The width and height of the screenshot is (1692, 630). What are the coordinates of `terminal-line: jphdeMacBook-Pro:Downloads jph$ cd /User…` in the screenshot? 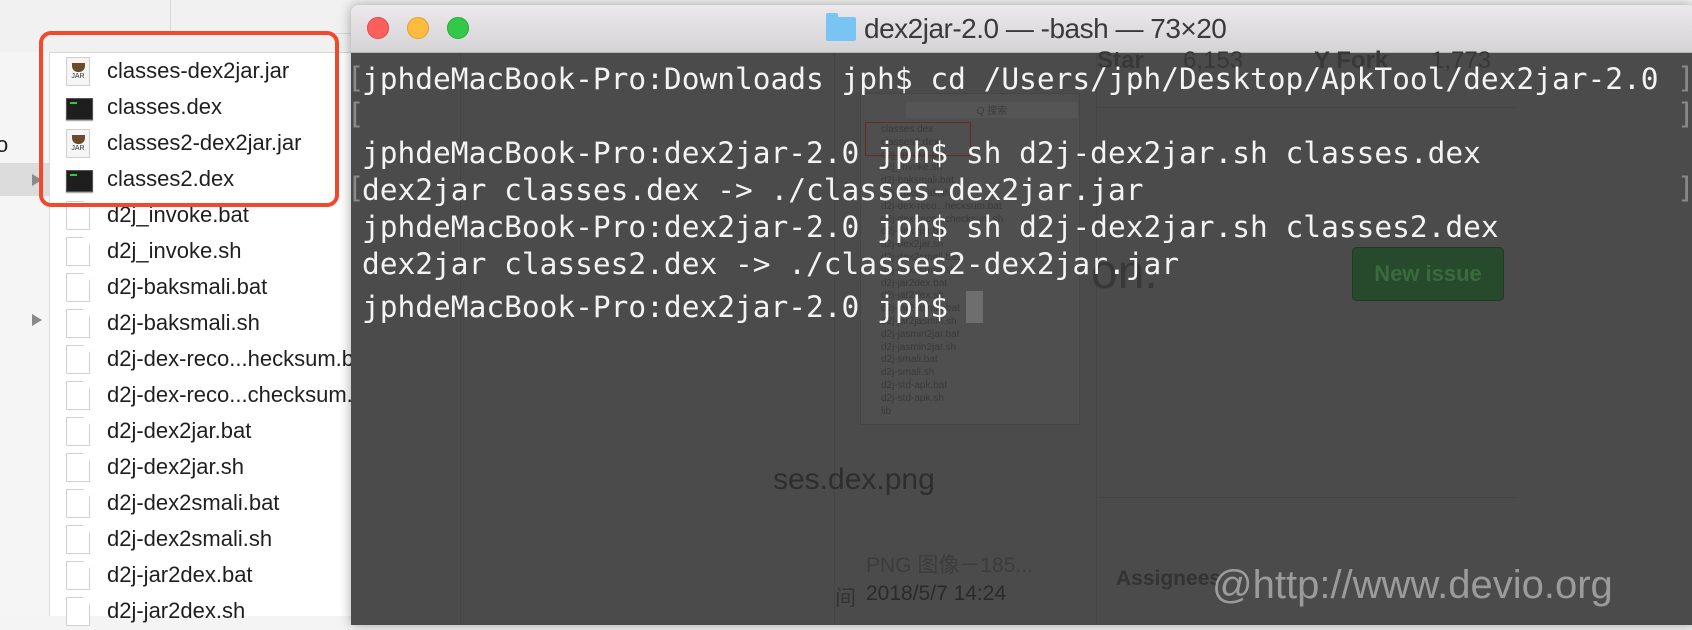 It's located at (1010, 79).